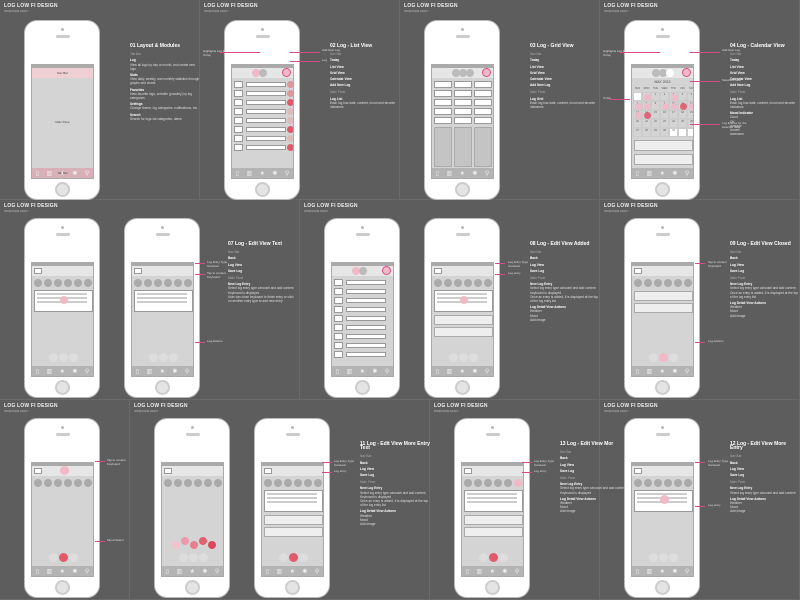 The height and width of the screenshot is (600, 800). Describe the element at coordinates (690, 132) in the screenshot. I see `calendar-day` at that location.